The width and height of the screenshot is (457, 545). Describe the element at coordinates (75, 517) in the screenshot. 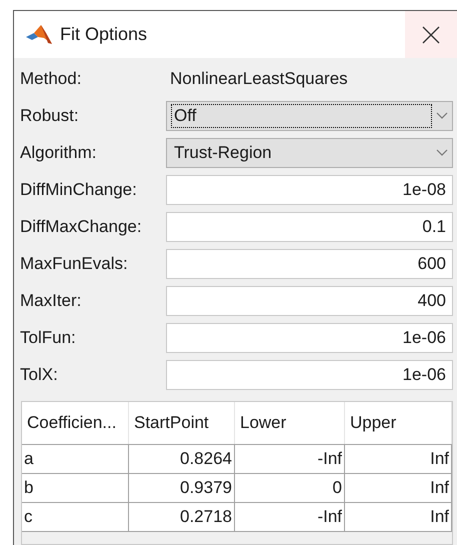

I see `table-cell: c` at that location.